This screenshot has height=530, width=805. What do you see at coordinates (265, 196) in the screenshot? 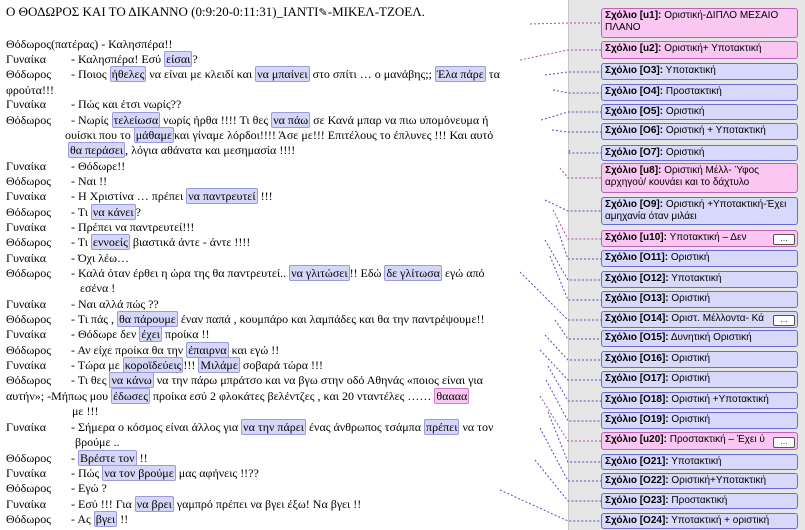
I see `line-text: !!!` at bounding box center [265, 196].